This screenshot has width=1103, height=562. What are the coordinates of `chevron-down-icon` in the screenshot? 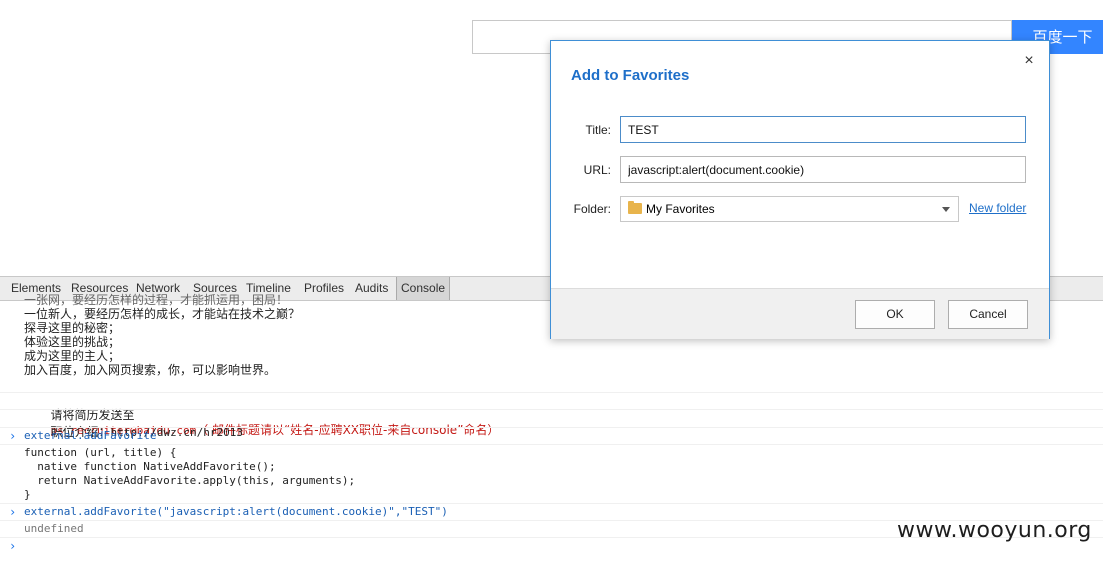 It's located at (946, 209).